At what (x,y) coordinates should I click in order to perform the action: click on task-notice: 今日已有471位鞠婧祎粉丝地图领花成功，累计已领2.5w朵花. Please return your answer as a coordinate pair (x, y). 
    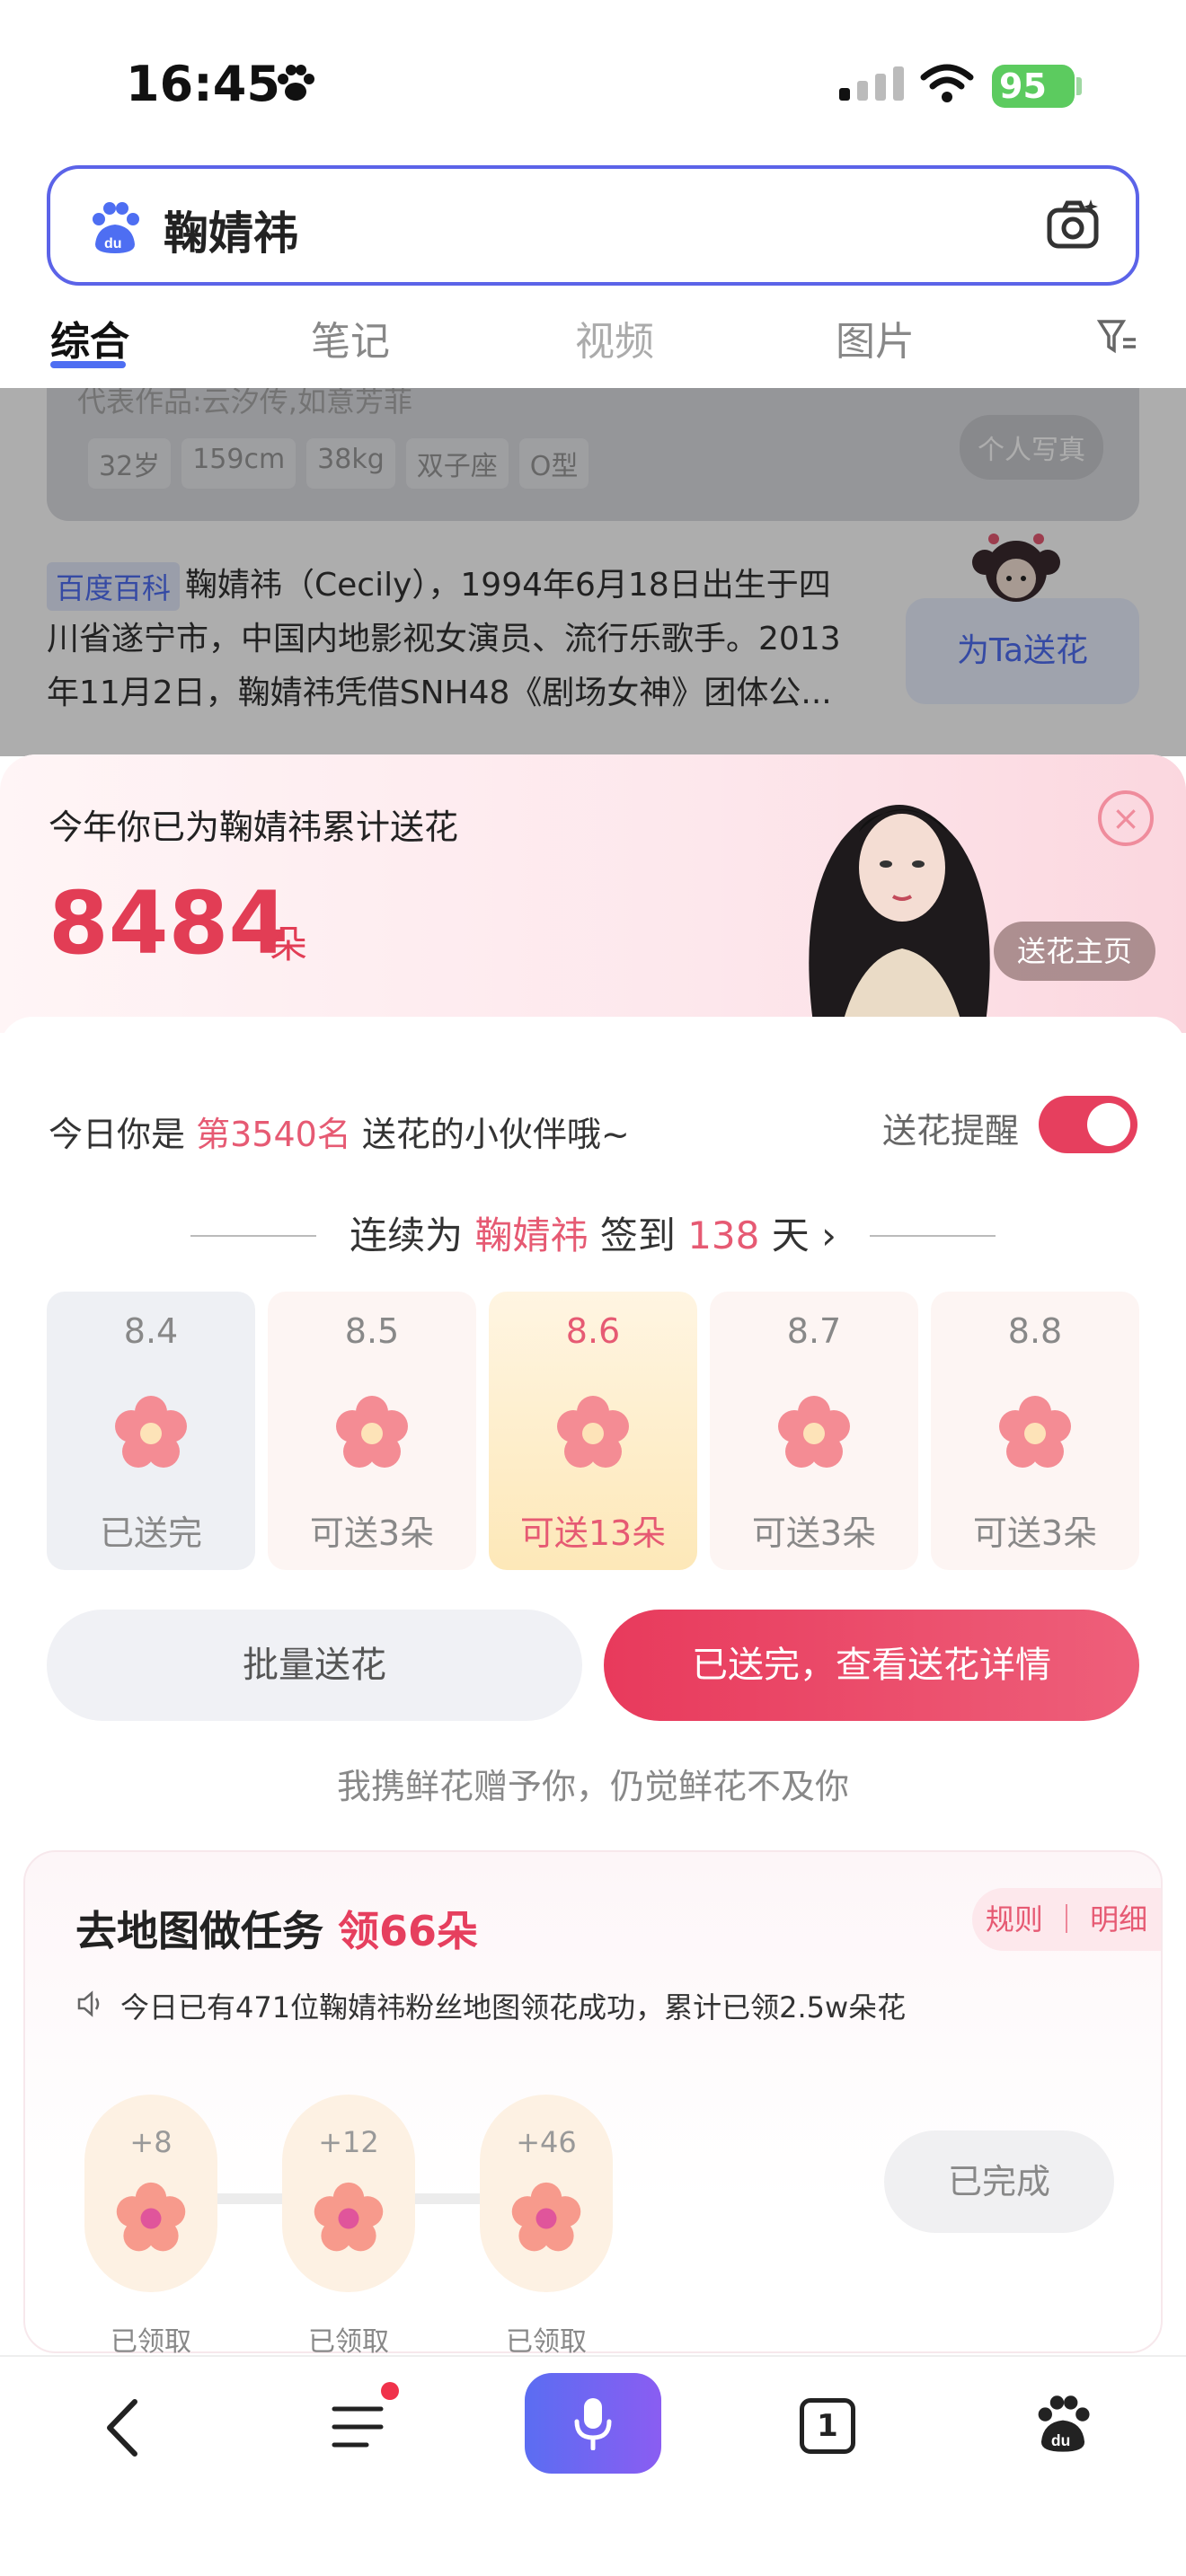
    Looking at the image, I should click on (513, 2007).